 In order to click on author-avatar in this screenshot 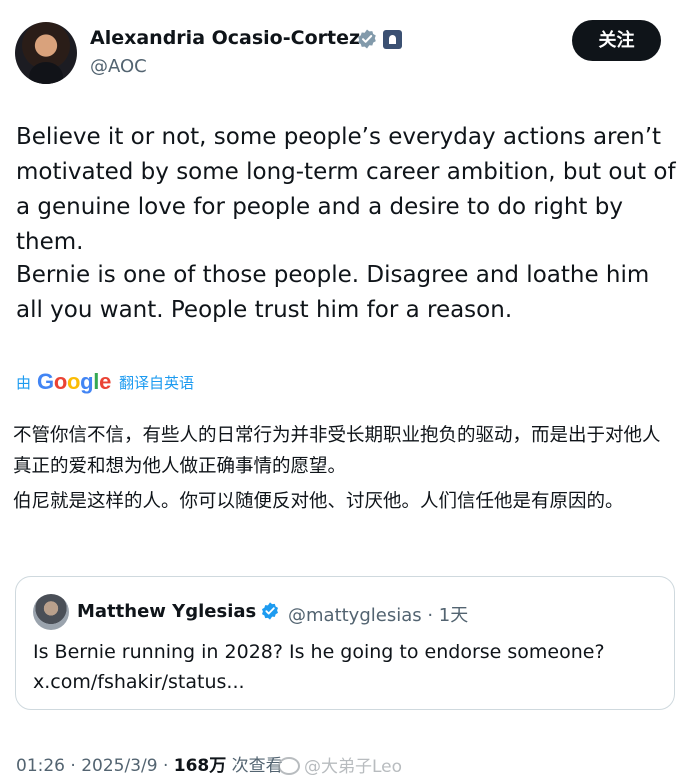, I will do `click(46, 53)`.